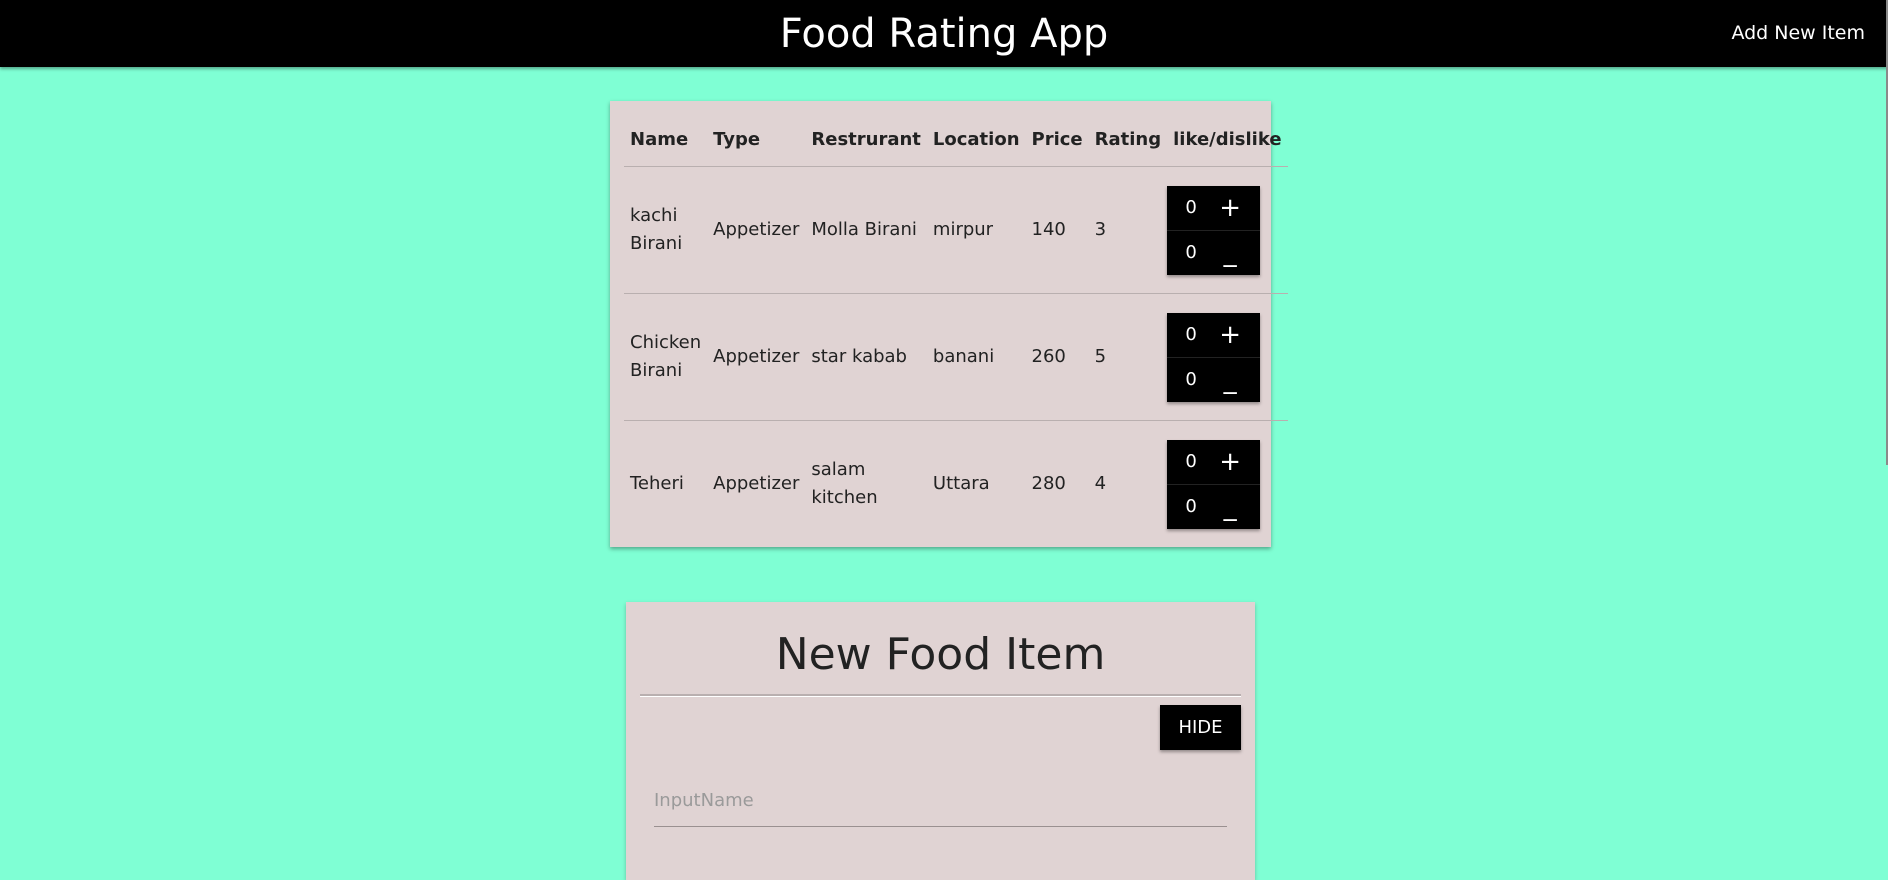  Describe the element at coordinates (1057, 230) in the screenshot. I see `cell-price: 140` at that location.